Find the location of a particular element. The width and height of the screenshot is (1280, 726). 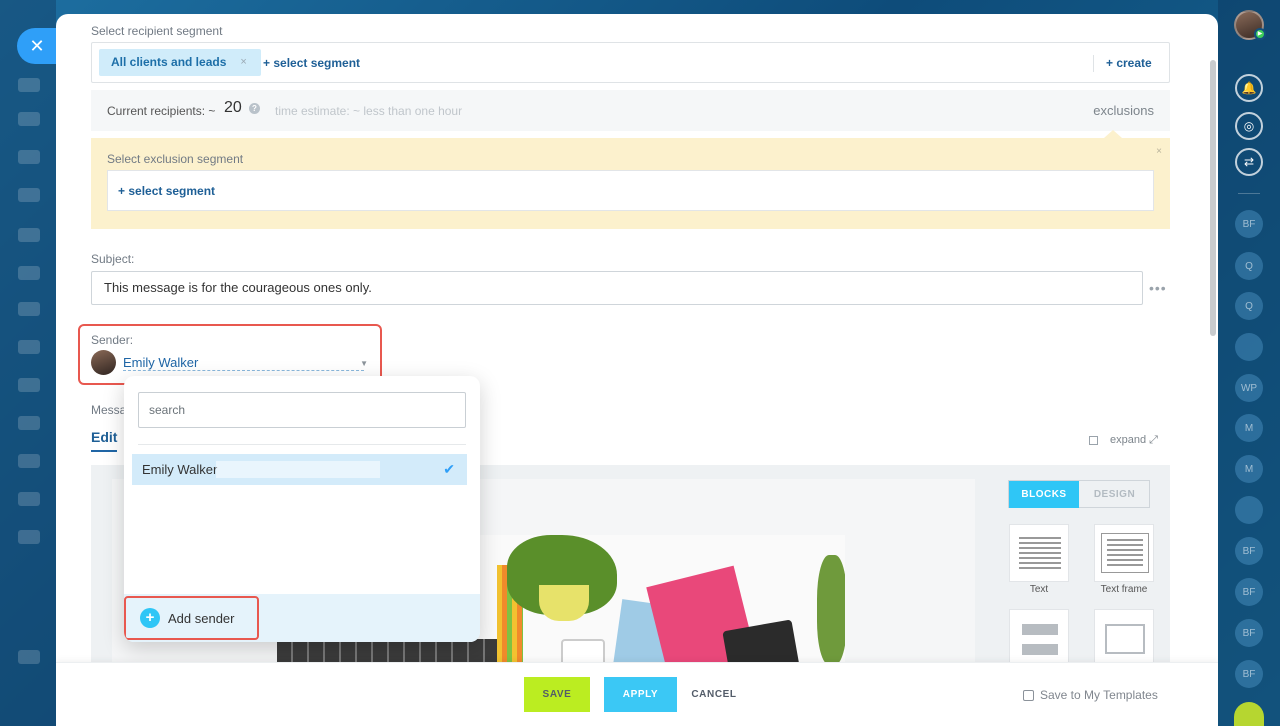

sender-avatar is located at coordinates (103, 362).